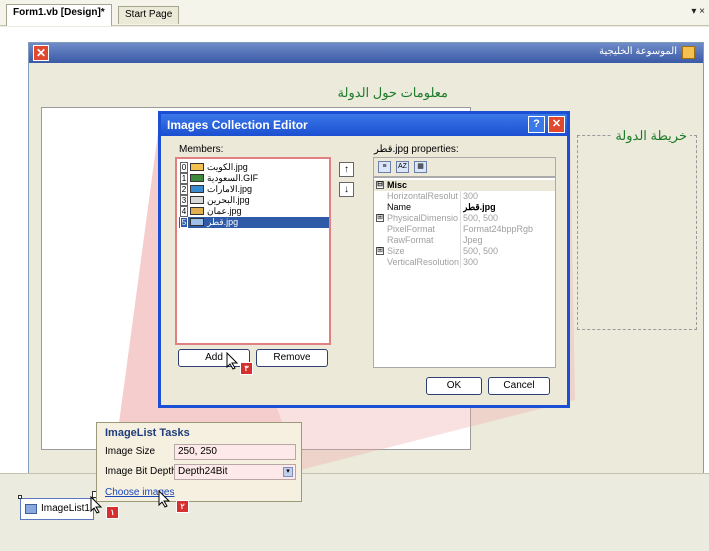  I want to click on map-groupbox: خريطة الدولة, so click(637, 229).